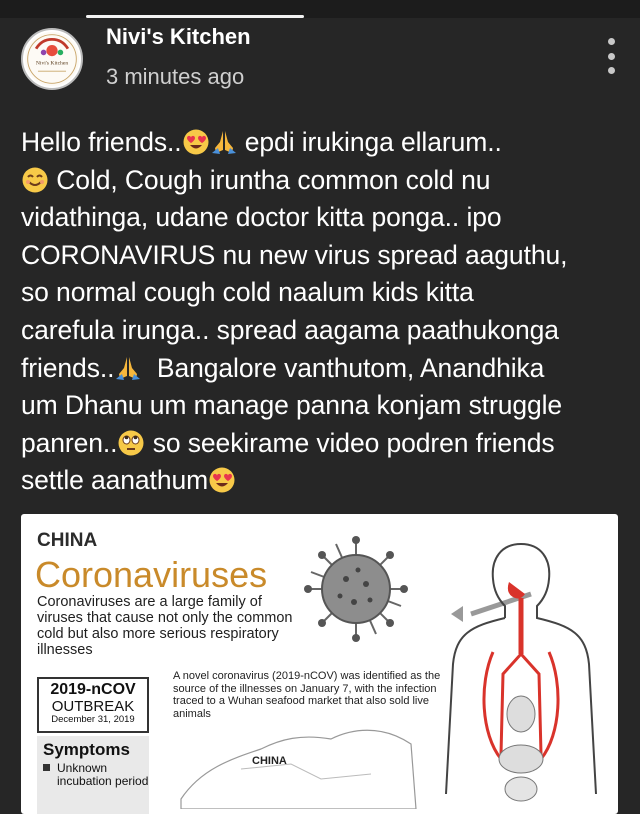 This screenshot has width=640, height=814. Describe the element at coordinates (343, 367) in the screenshot. I see `post-text-segment: Bangalore vanthutom, Anandhika` at that location.